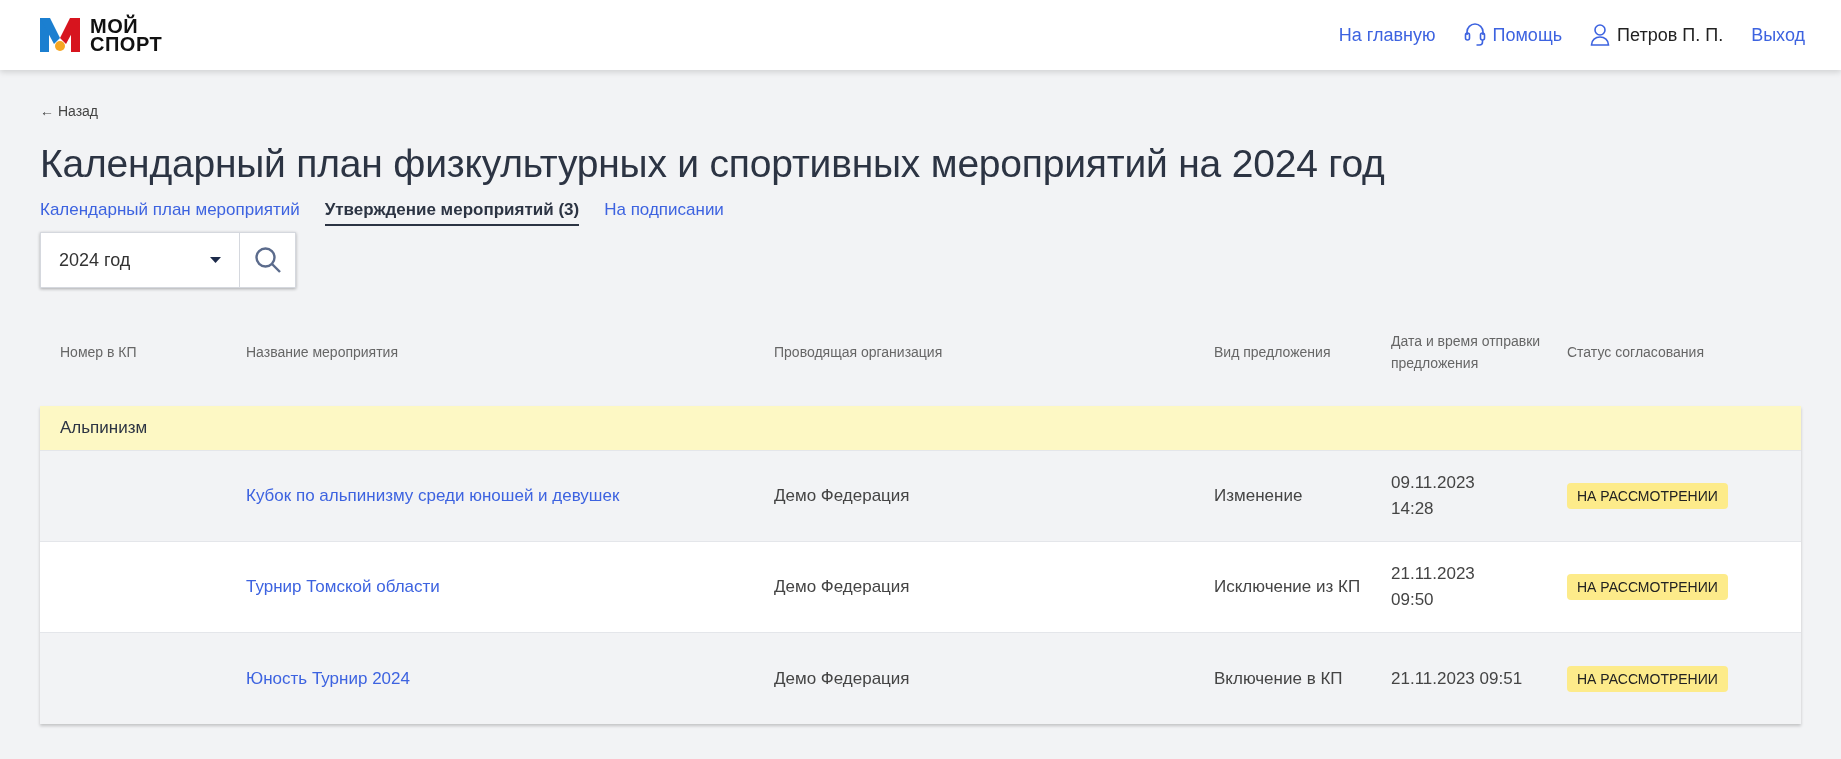  Describe the element at coordinates (60, 35) in the screenshot. I see `logo-icon` at that location.